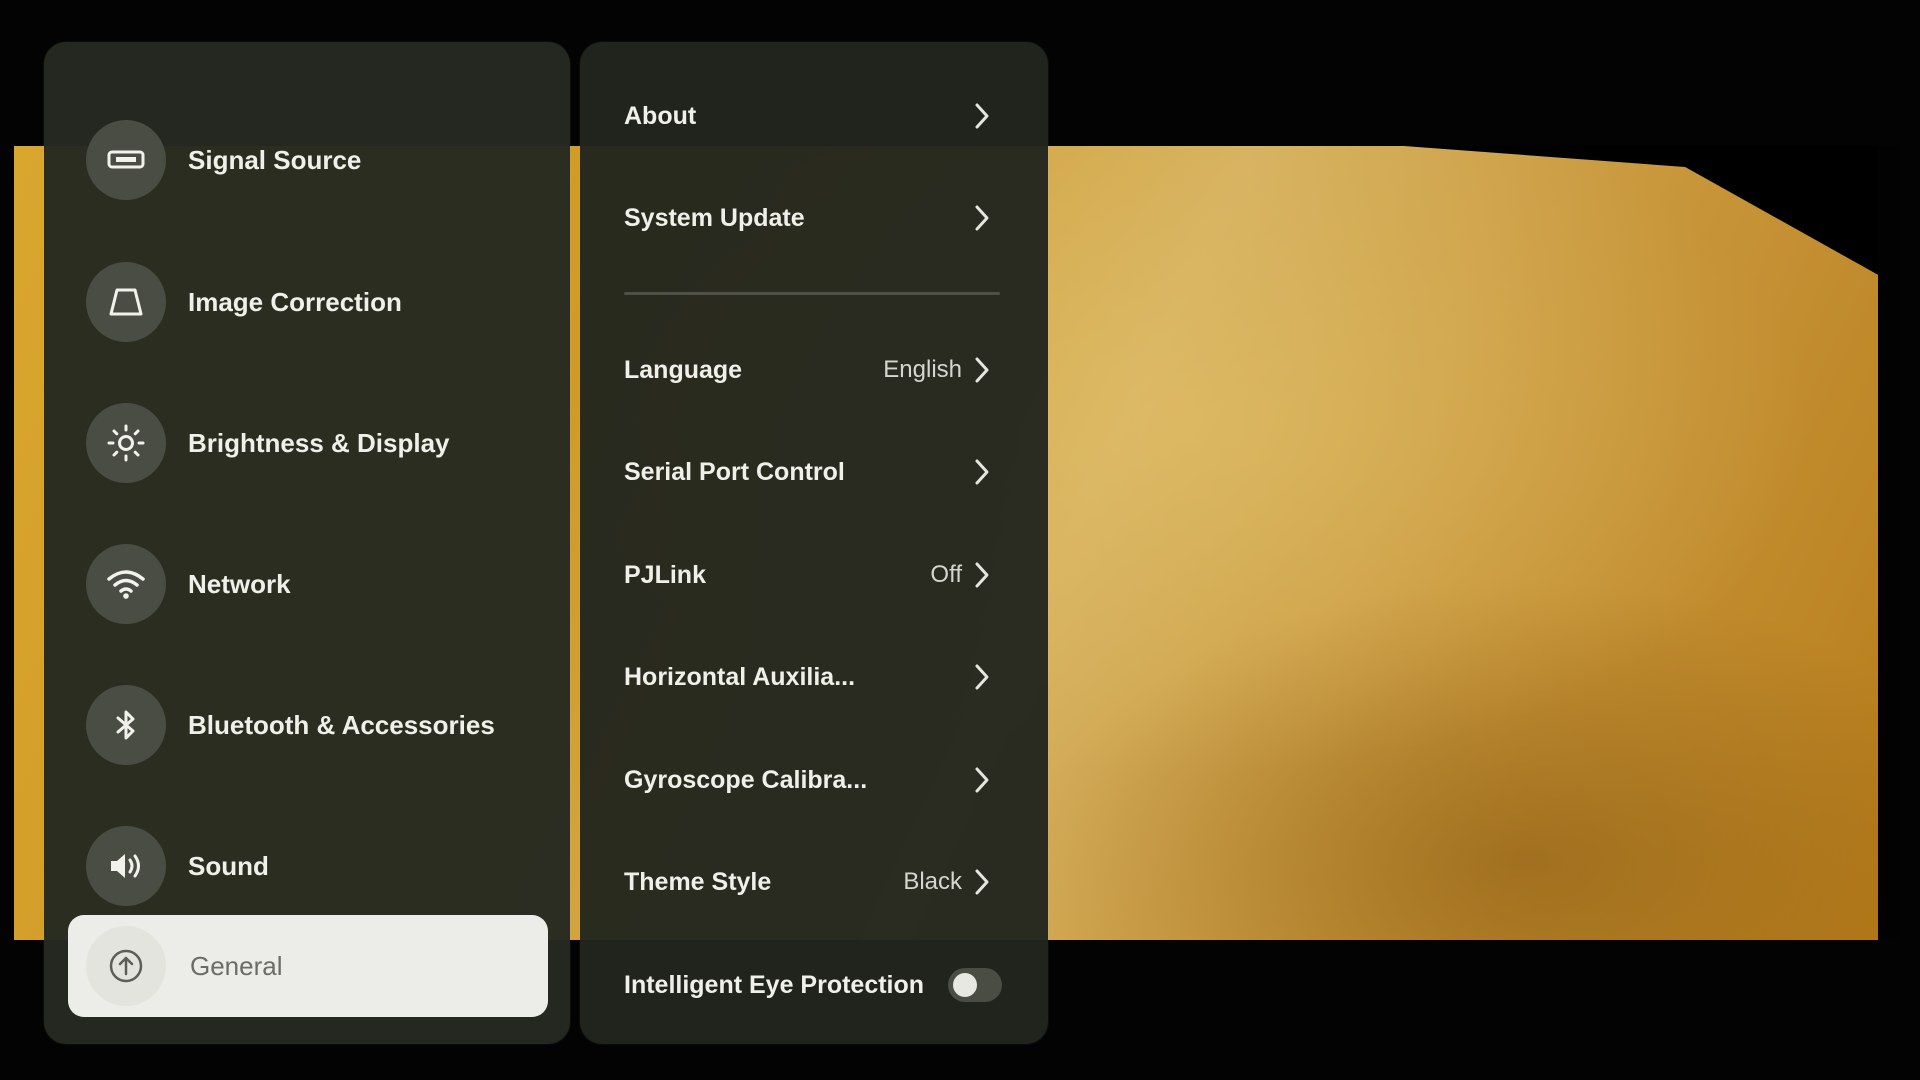  Describe the element at coordinates (126, 160) in the screenshot. I see `hdmi-icon` at that location.